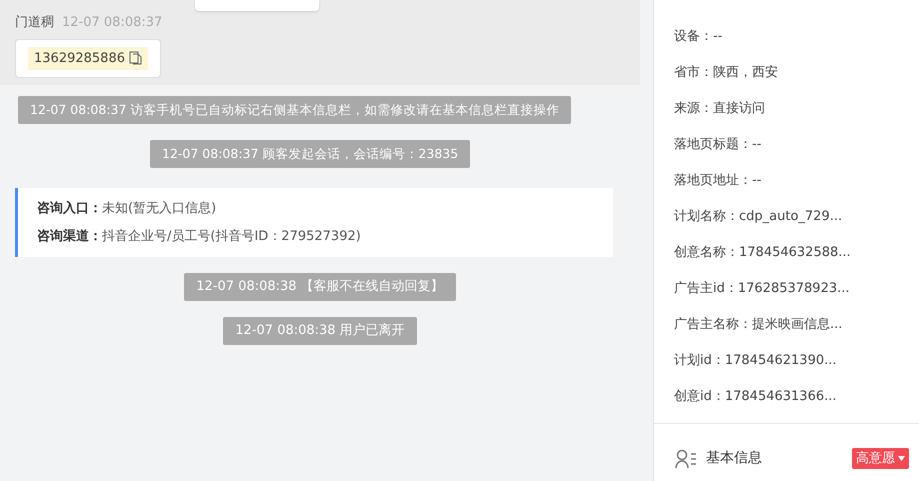  I want to click on copy-icon, so click(135, 58).